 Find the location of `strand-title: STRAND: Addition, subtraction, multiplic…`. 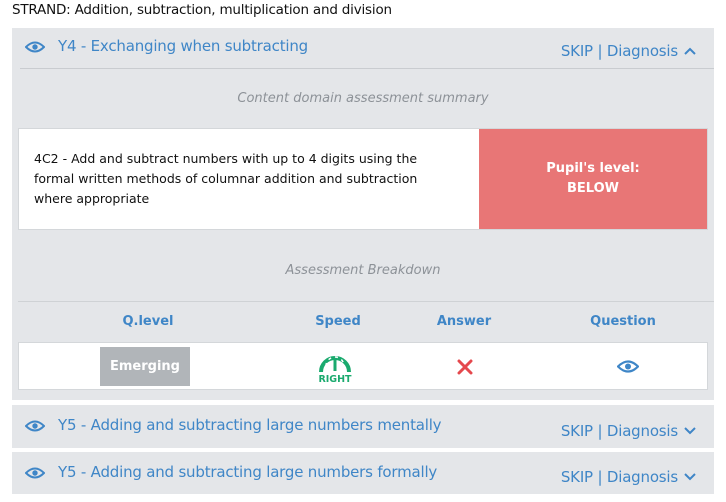

strand-title: STRAND: Addition, subtraction, multiplic… is located at coordinates (202, 10).